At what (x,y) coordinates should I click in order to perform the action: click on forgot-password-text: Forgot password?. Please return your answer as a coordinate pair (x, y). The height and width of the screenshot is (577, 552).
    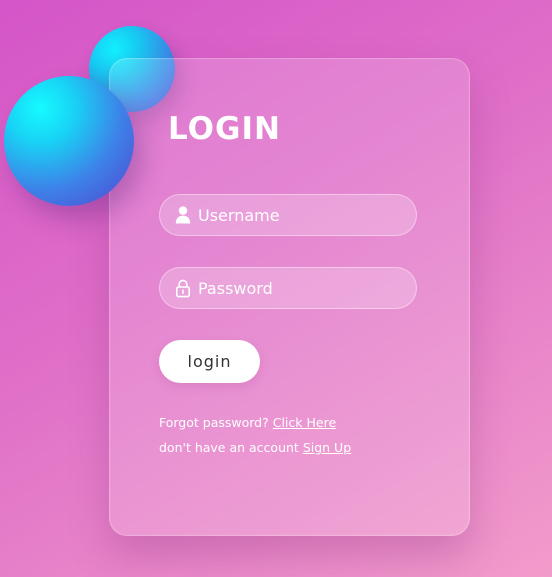
    Looking at the image, I should click on (214, 422).